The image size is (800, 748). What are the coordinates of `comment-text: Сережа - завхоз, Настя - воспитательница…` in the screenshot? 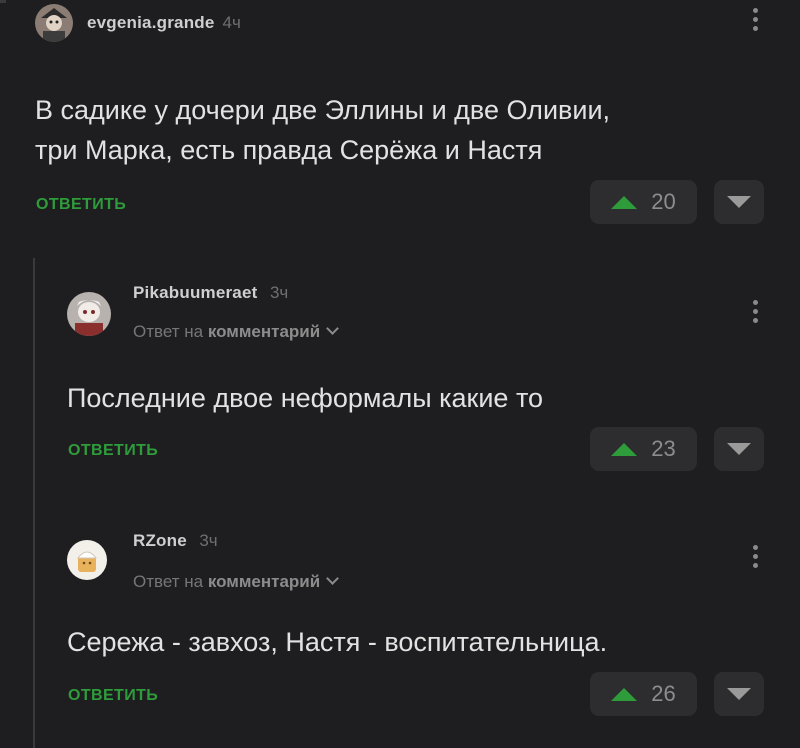 It's located at (337, 642).